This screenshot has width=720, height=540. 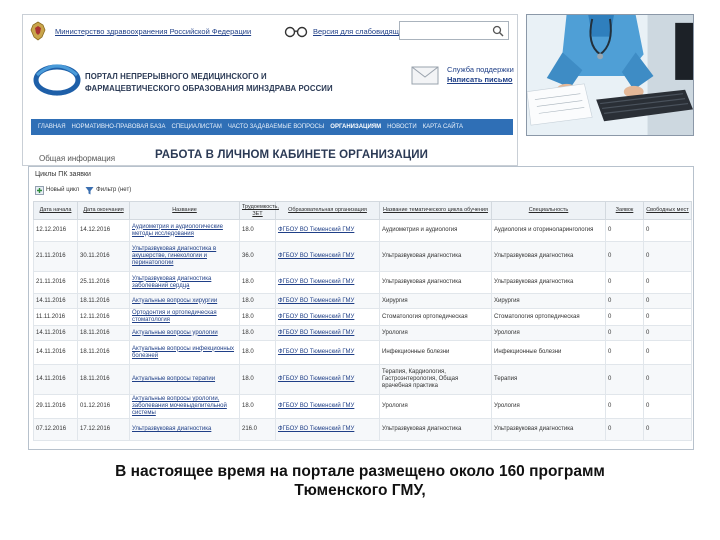 I want to click on nav-item-organizations: Организациям, so click(x=355, y=127).